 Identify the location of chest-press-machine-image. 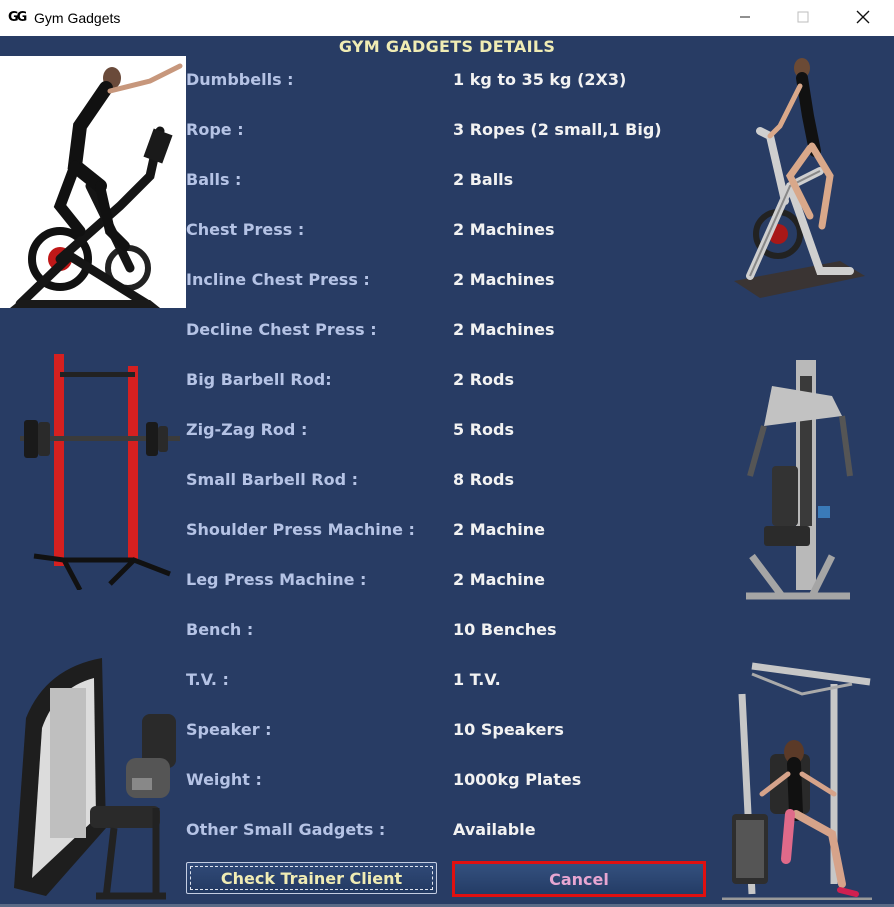
(799, 480).